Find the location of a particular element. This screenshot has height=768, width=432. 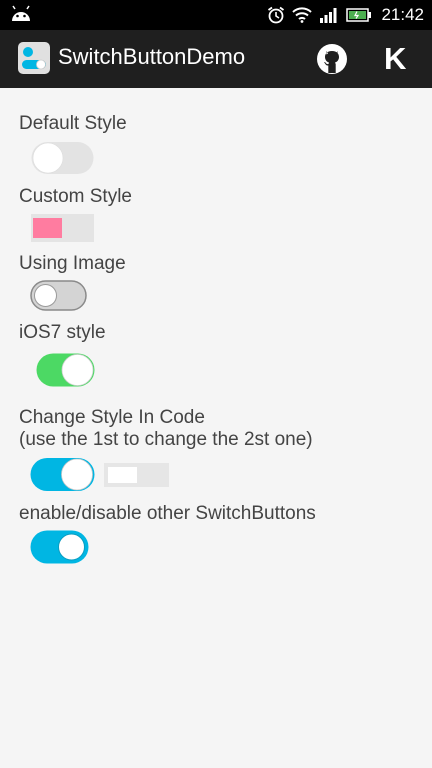

enable-disable-switch is located at coordinates (60, 547).